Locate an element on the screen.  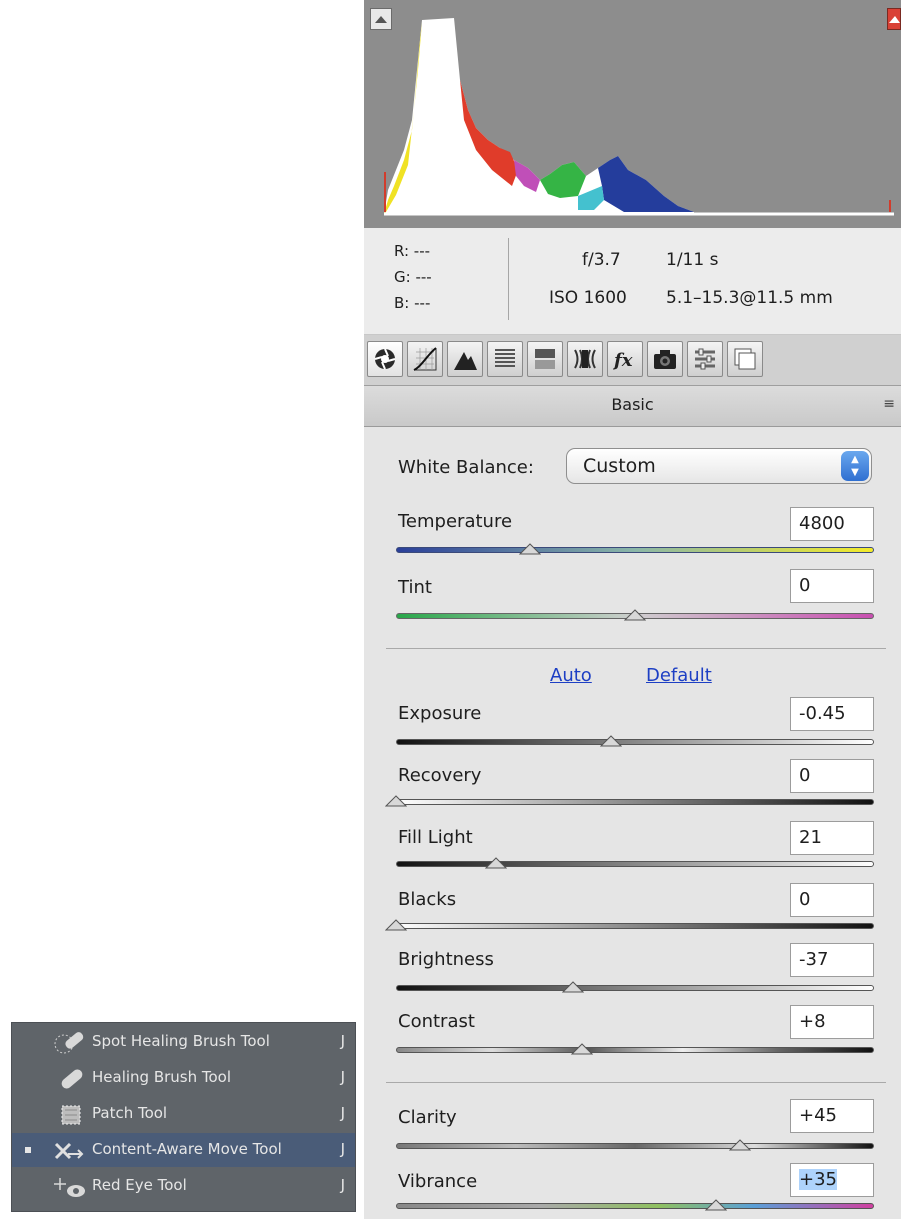
menu-item-healing-brush: Healing Brush Tool J is located at coordinates (183, 1078).